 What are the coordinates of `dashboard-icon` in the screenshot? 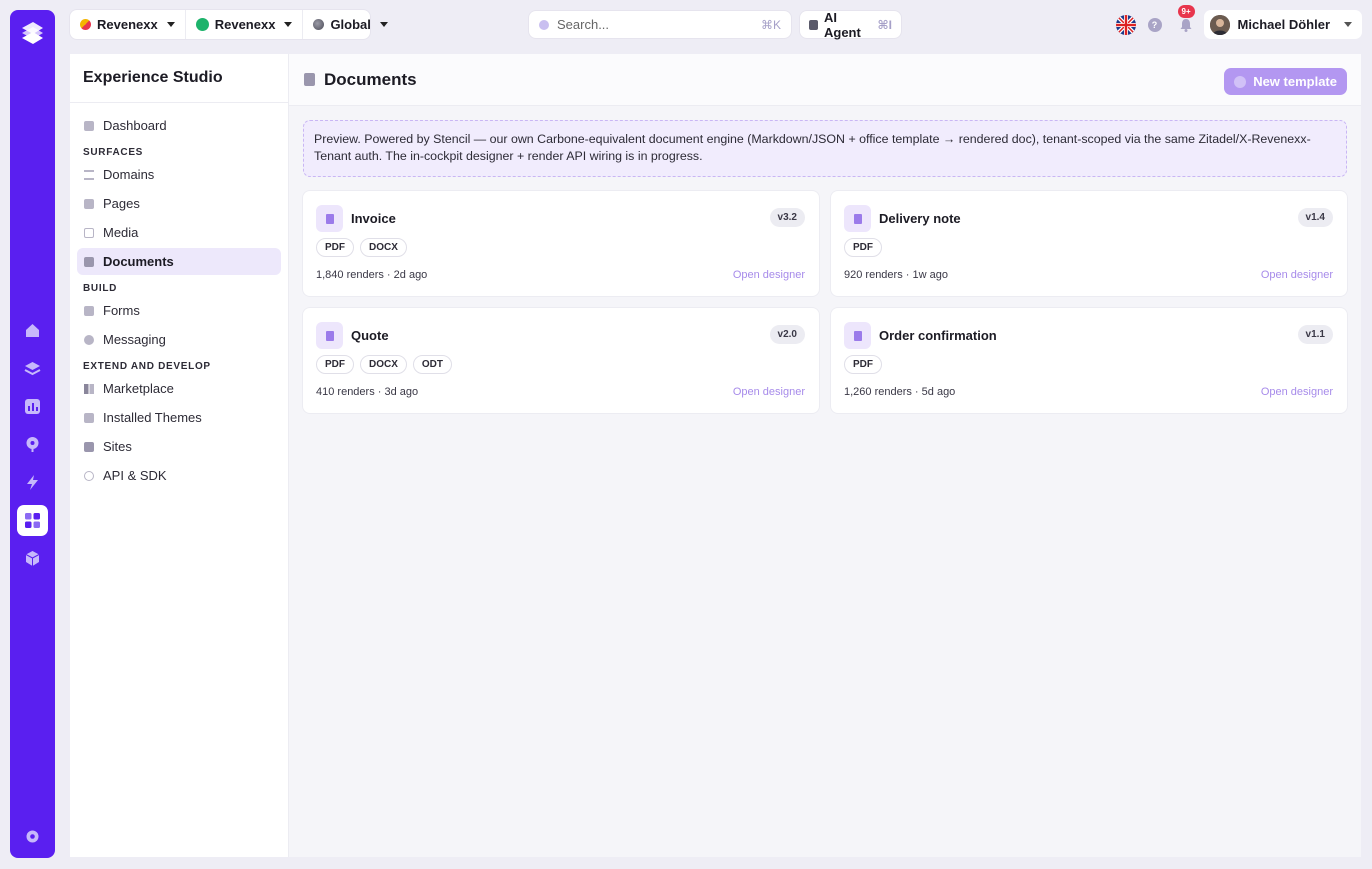 It's located at (89, 125).